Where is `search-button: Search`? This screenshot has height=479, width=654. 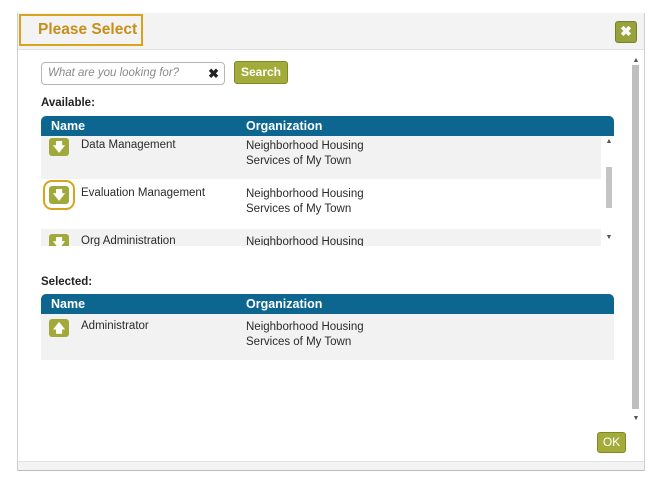
search-button: Search is located at coordinates (261, 72).